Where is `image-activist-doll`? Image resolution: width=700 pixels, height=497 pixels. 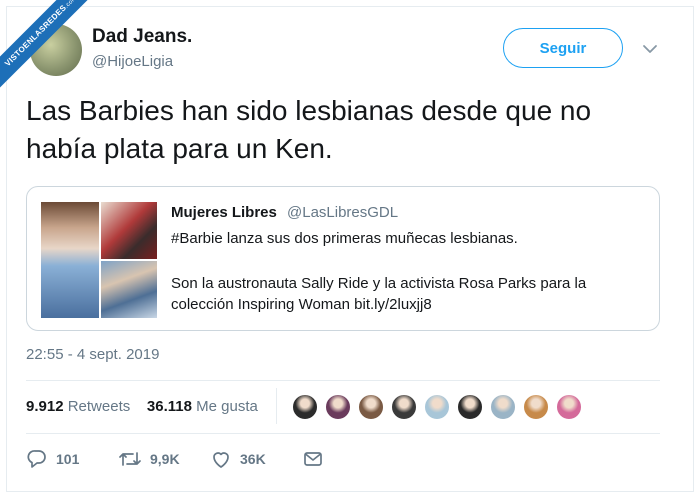 image-activist-doll is located at coordinates (129, 230).